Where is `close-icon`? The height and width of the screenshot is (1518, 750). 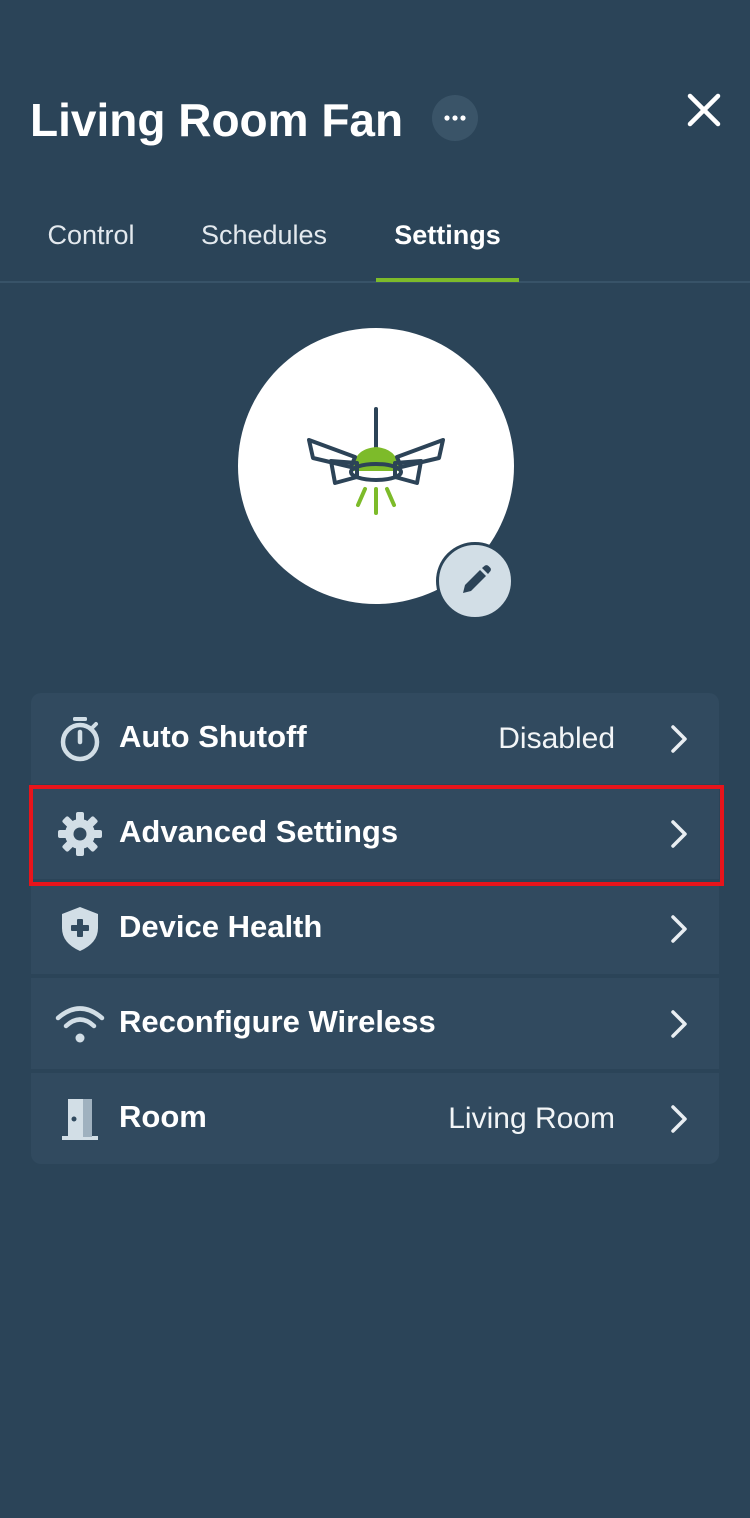
close-icon is located at coordinates (704, 110).